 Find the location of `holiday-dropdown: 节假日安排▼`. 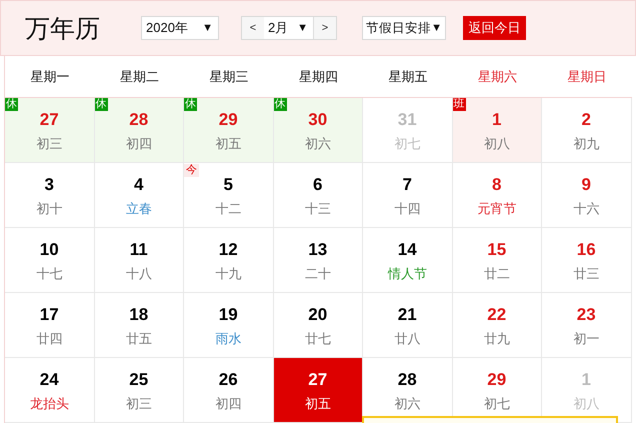

holiday-dropdown: 节假日安排▼ is located at coordinates (404, 28).